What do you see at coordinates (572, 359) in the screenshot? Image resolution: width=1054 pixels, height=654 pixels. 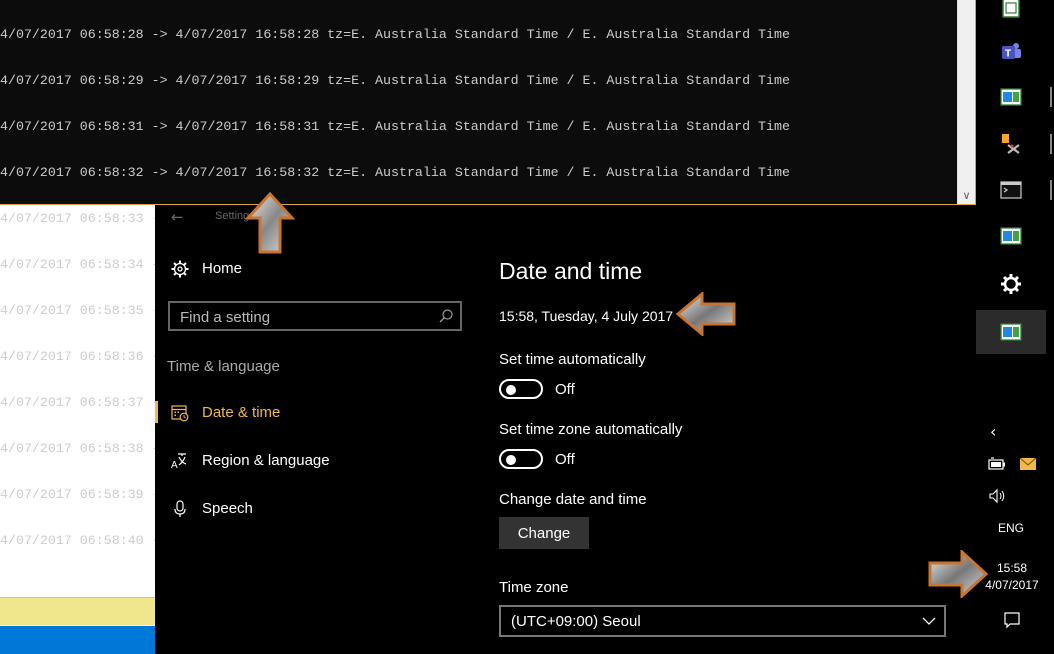 I see `set-time-auto-label: Set time automatically` at bounding box center [572, 359].